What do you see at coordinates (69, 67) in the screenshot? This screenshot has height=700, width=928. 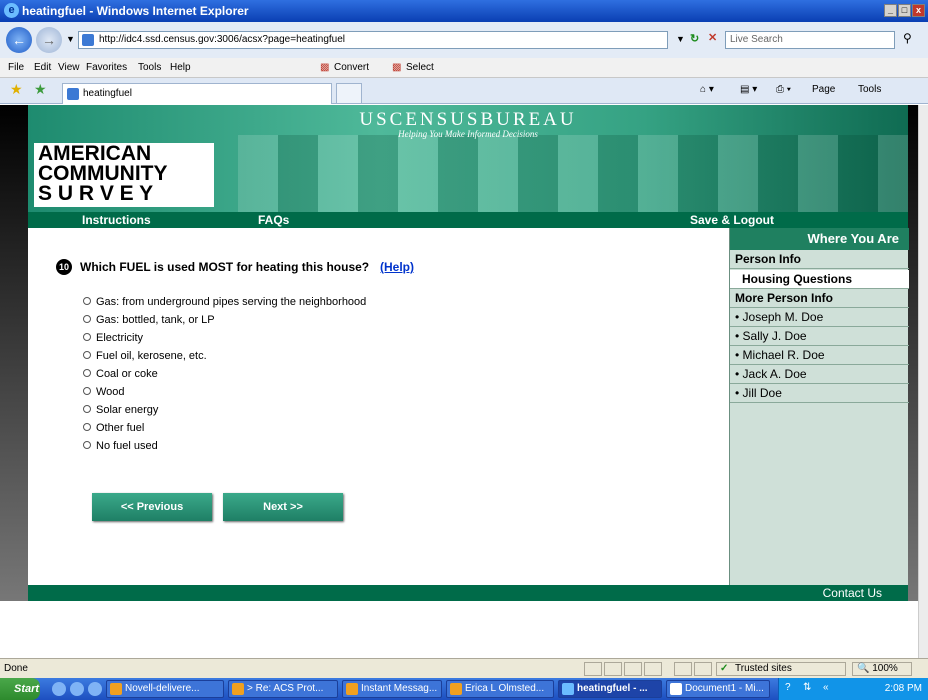 I see `menu-view: View` at bounding box center [69, 67].